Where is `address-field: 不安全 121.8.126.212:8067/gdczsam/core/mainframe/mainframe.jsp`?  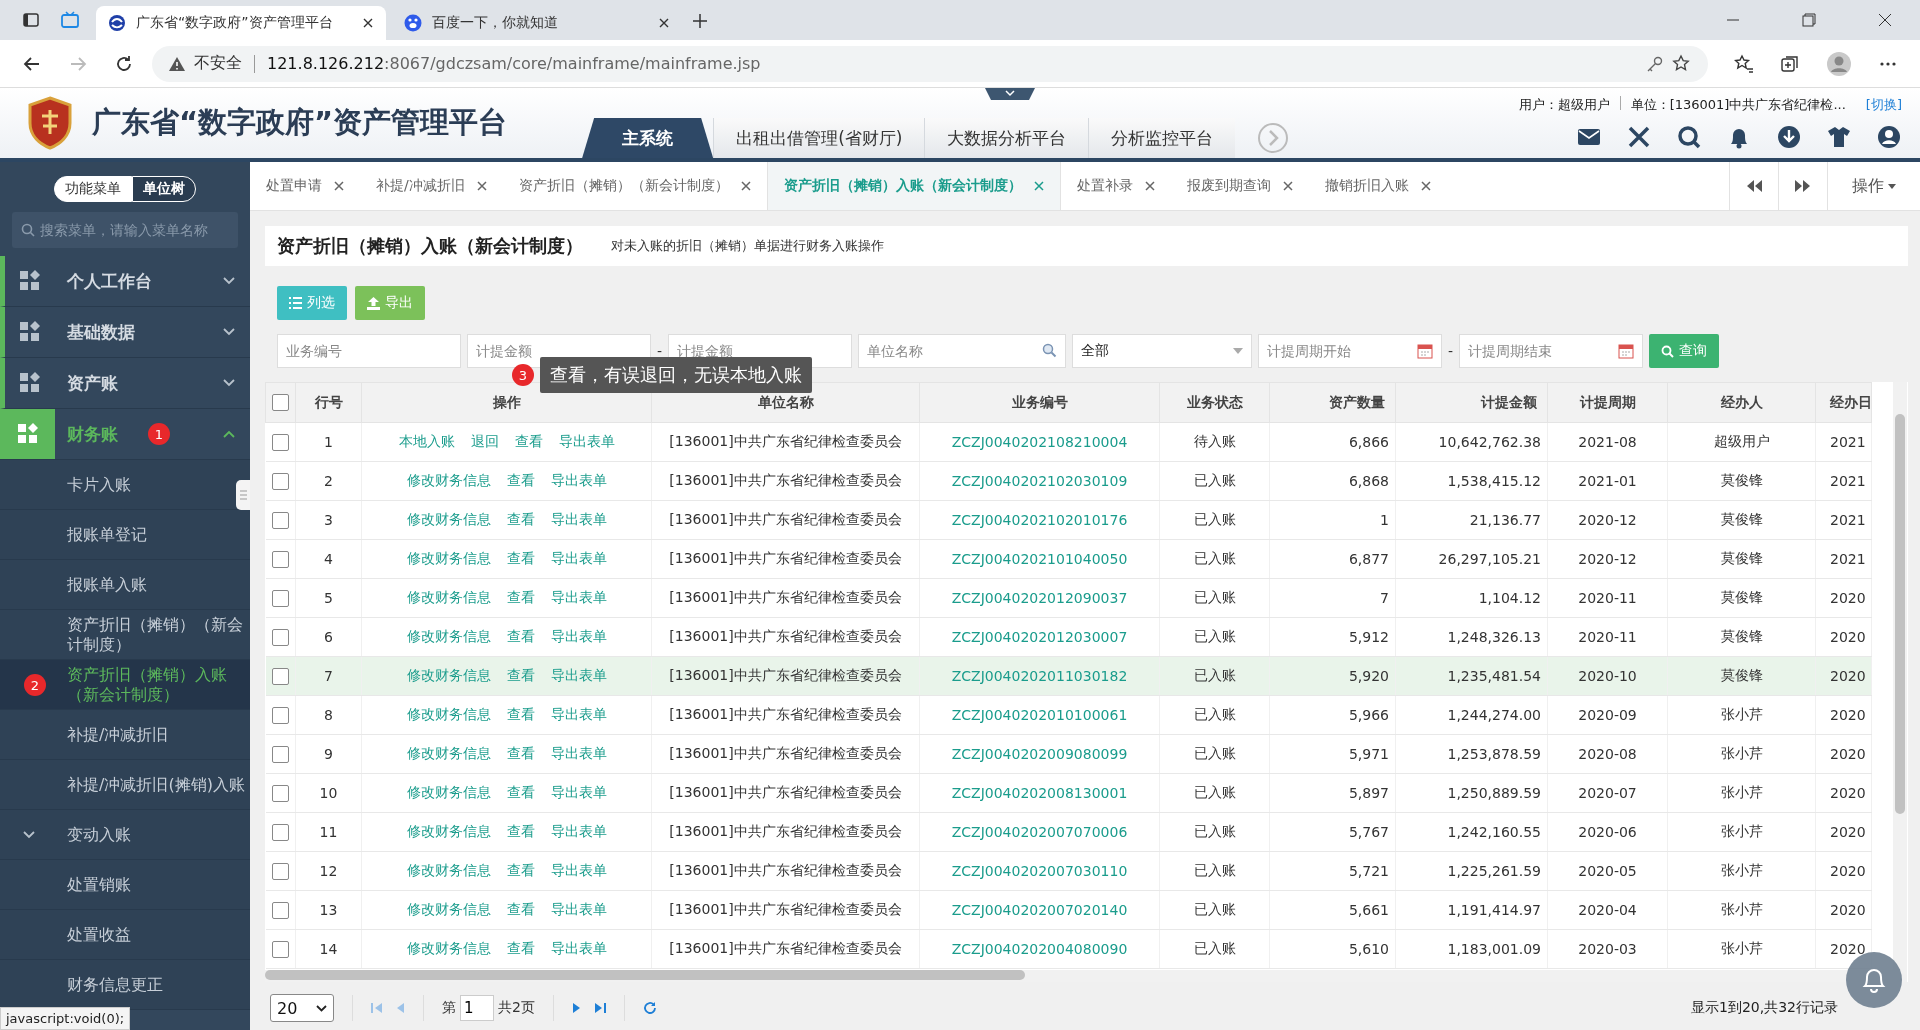
address-field: 不安全 121.8.126.212:8067/gdczsam/core/mainframe/mainframe.jsp is located at coordinates (930, 63).